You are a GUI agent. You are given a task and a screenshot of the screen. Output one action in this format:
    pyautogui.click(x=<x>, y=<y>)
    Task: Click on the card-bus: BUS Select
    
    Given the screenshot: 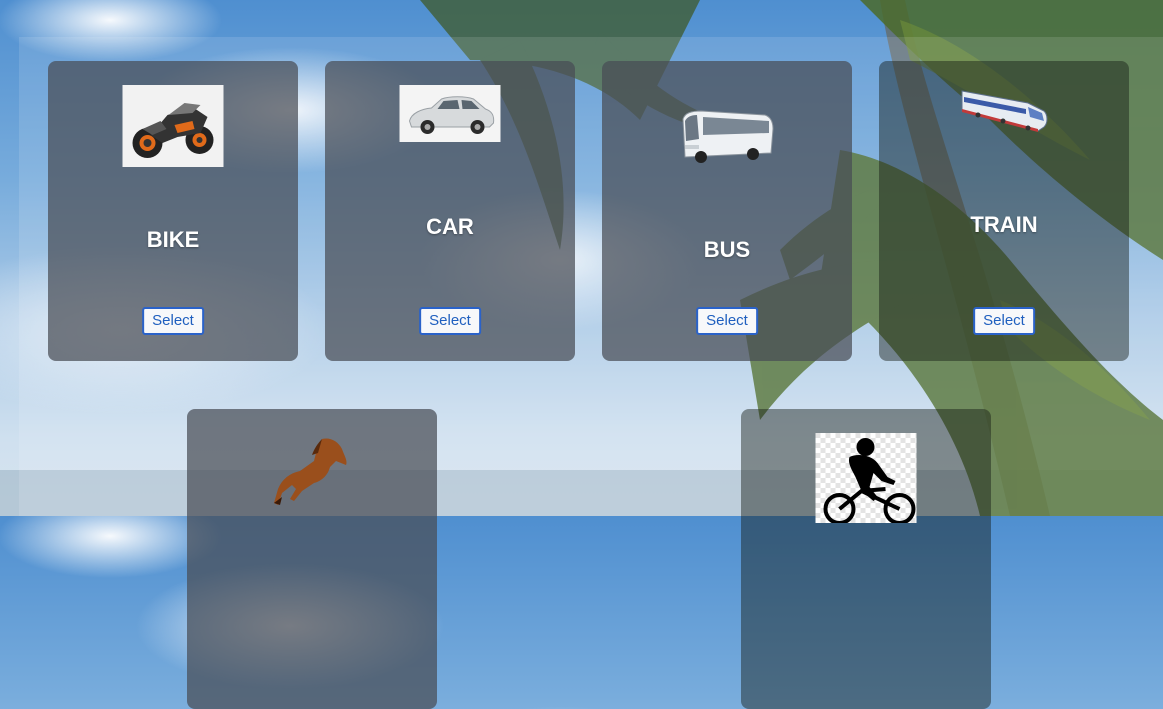 What is the action you would take?
    pyautogui.click(x=727, y=211)
    